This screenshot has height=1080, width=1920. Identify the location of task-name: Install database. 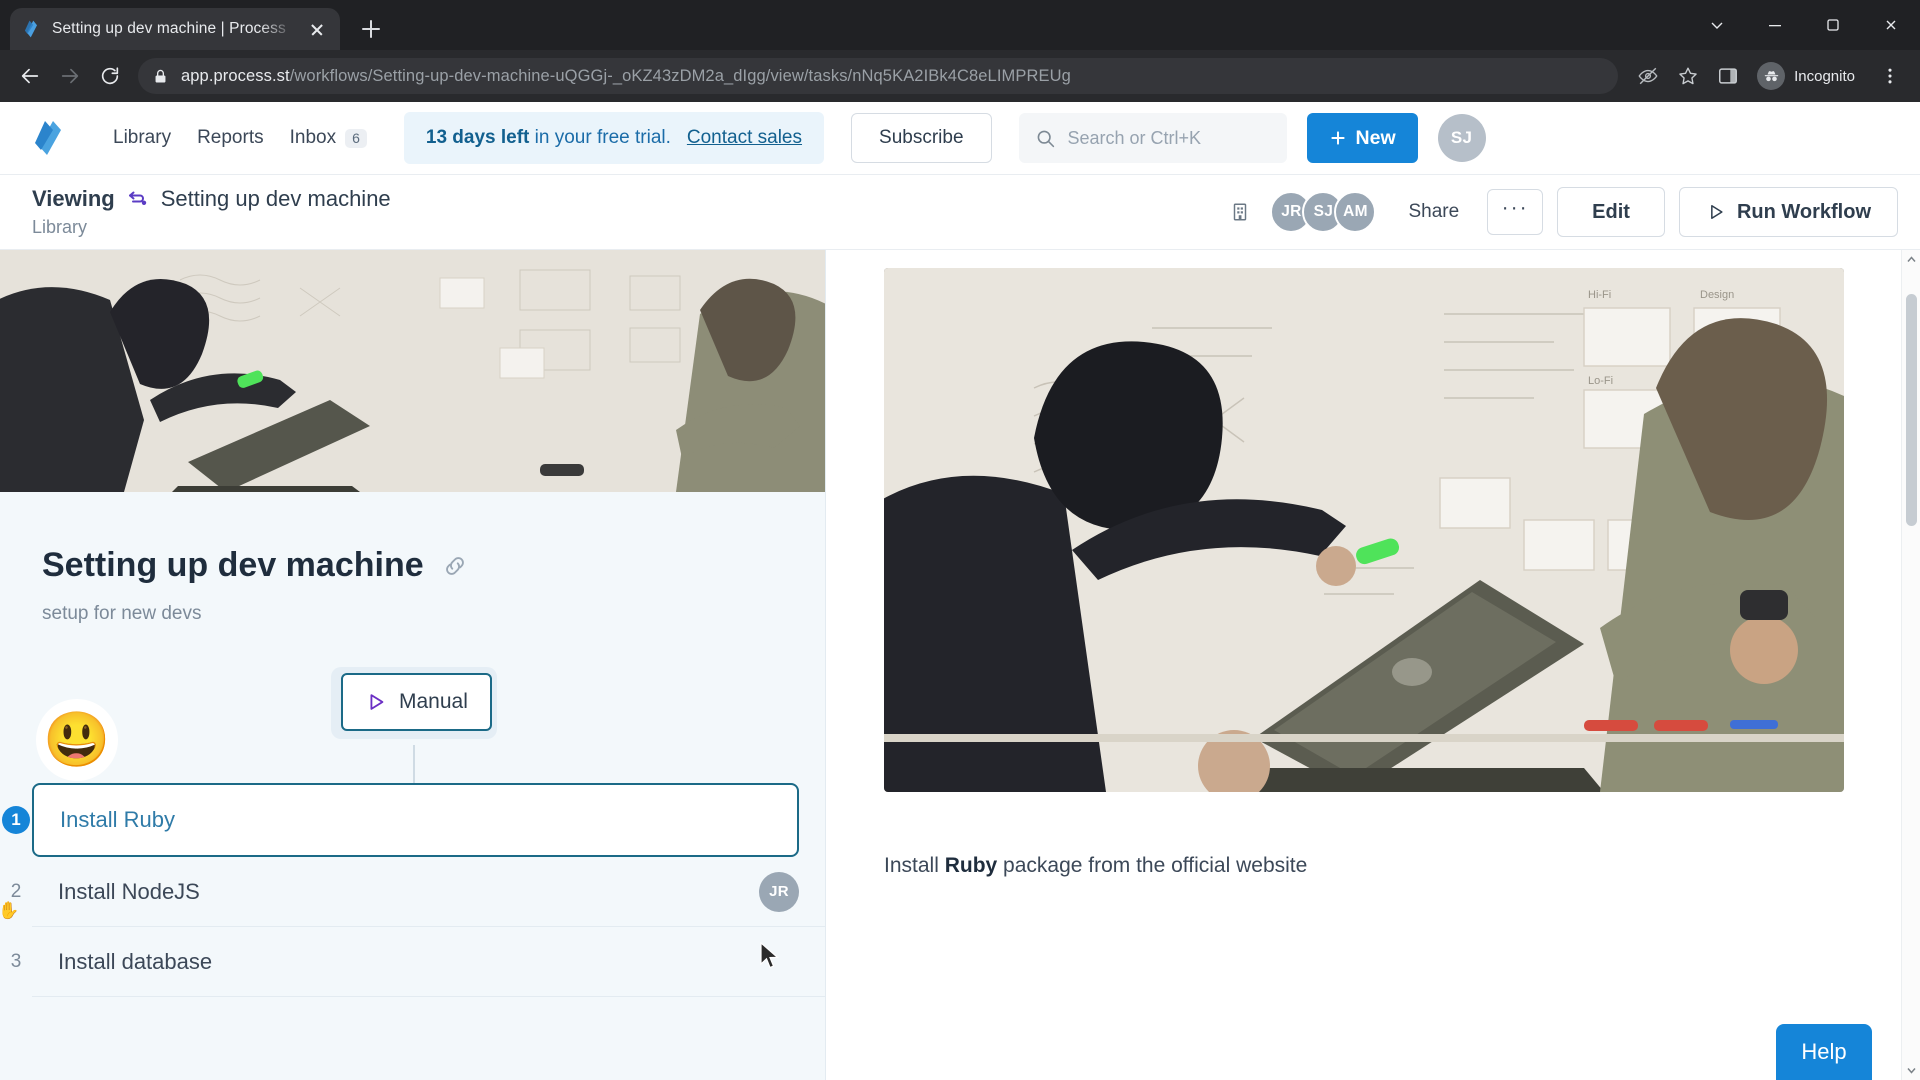
(135, 961).